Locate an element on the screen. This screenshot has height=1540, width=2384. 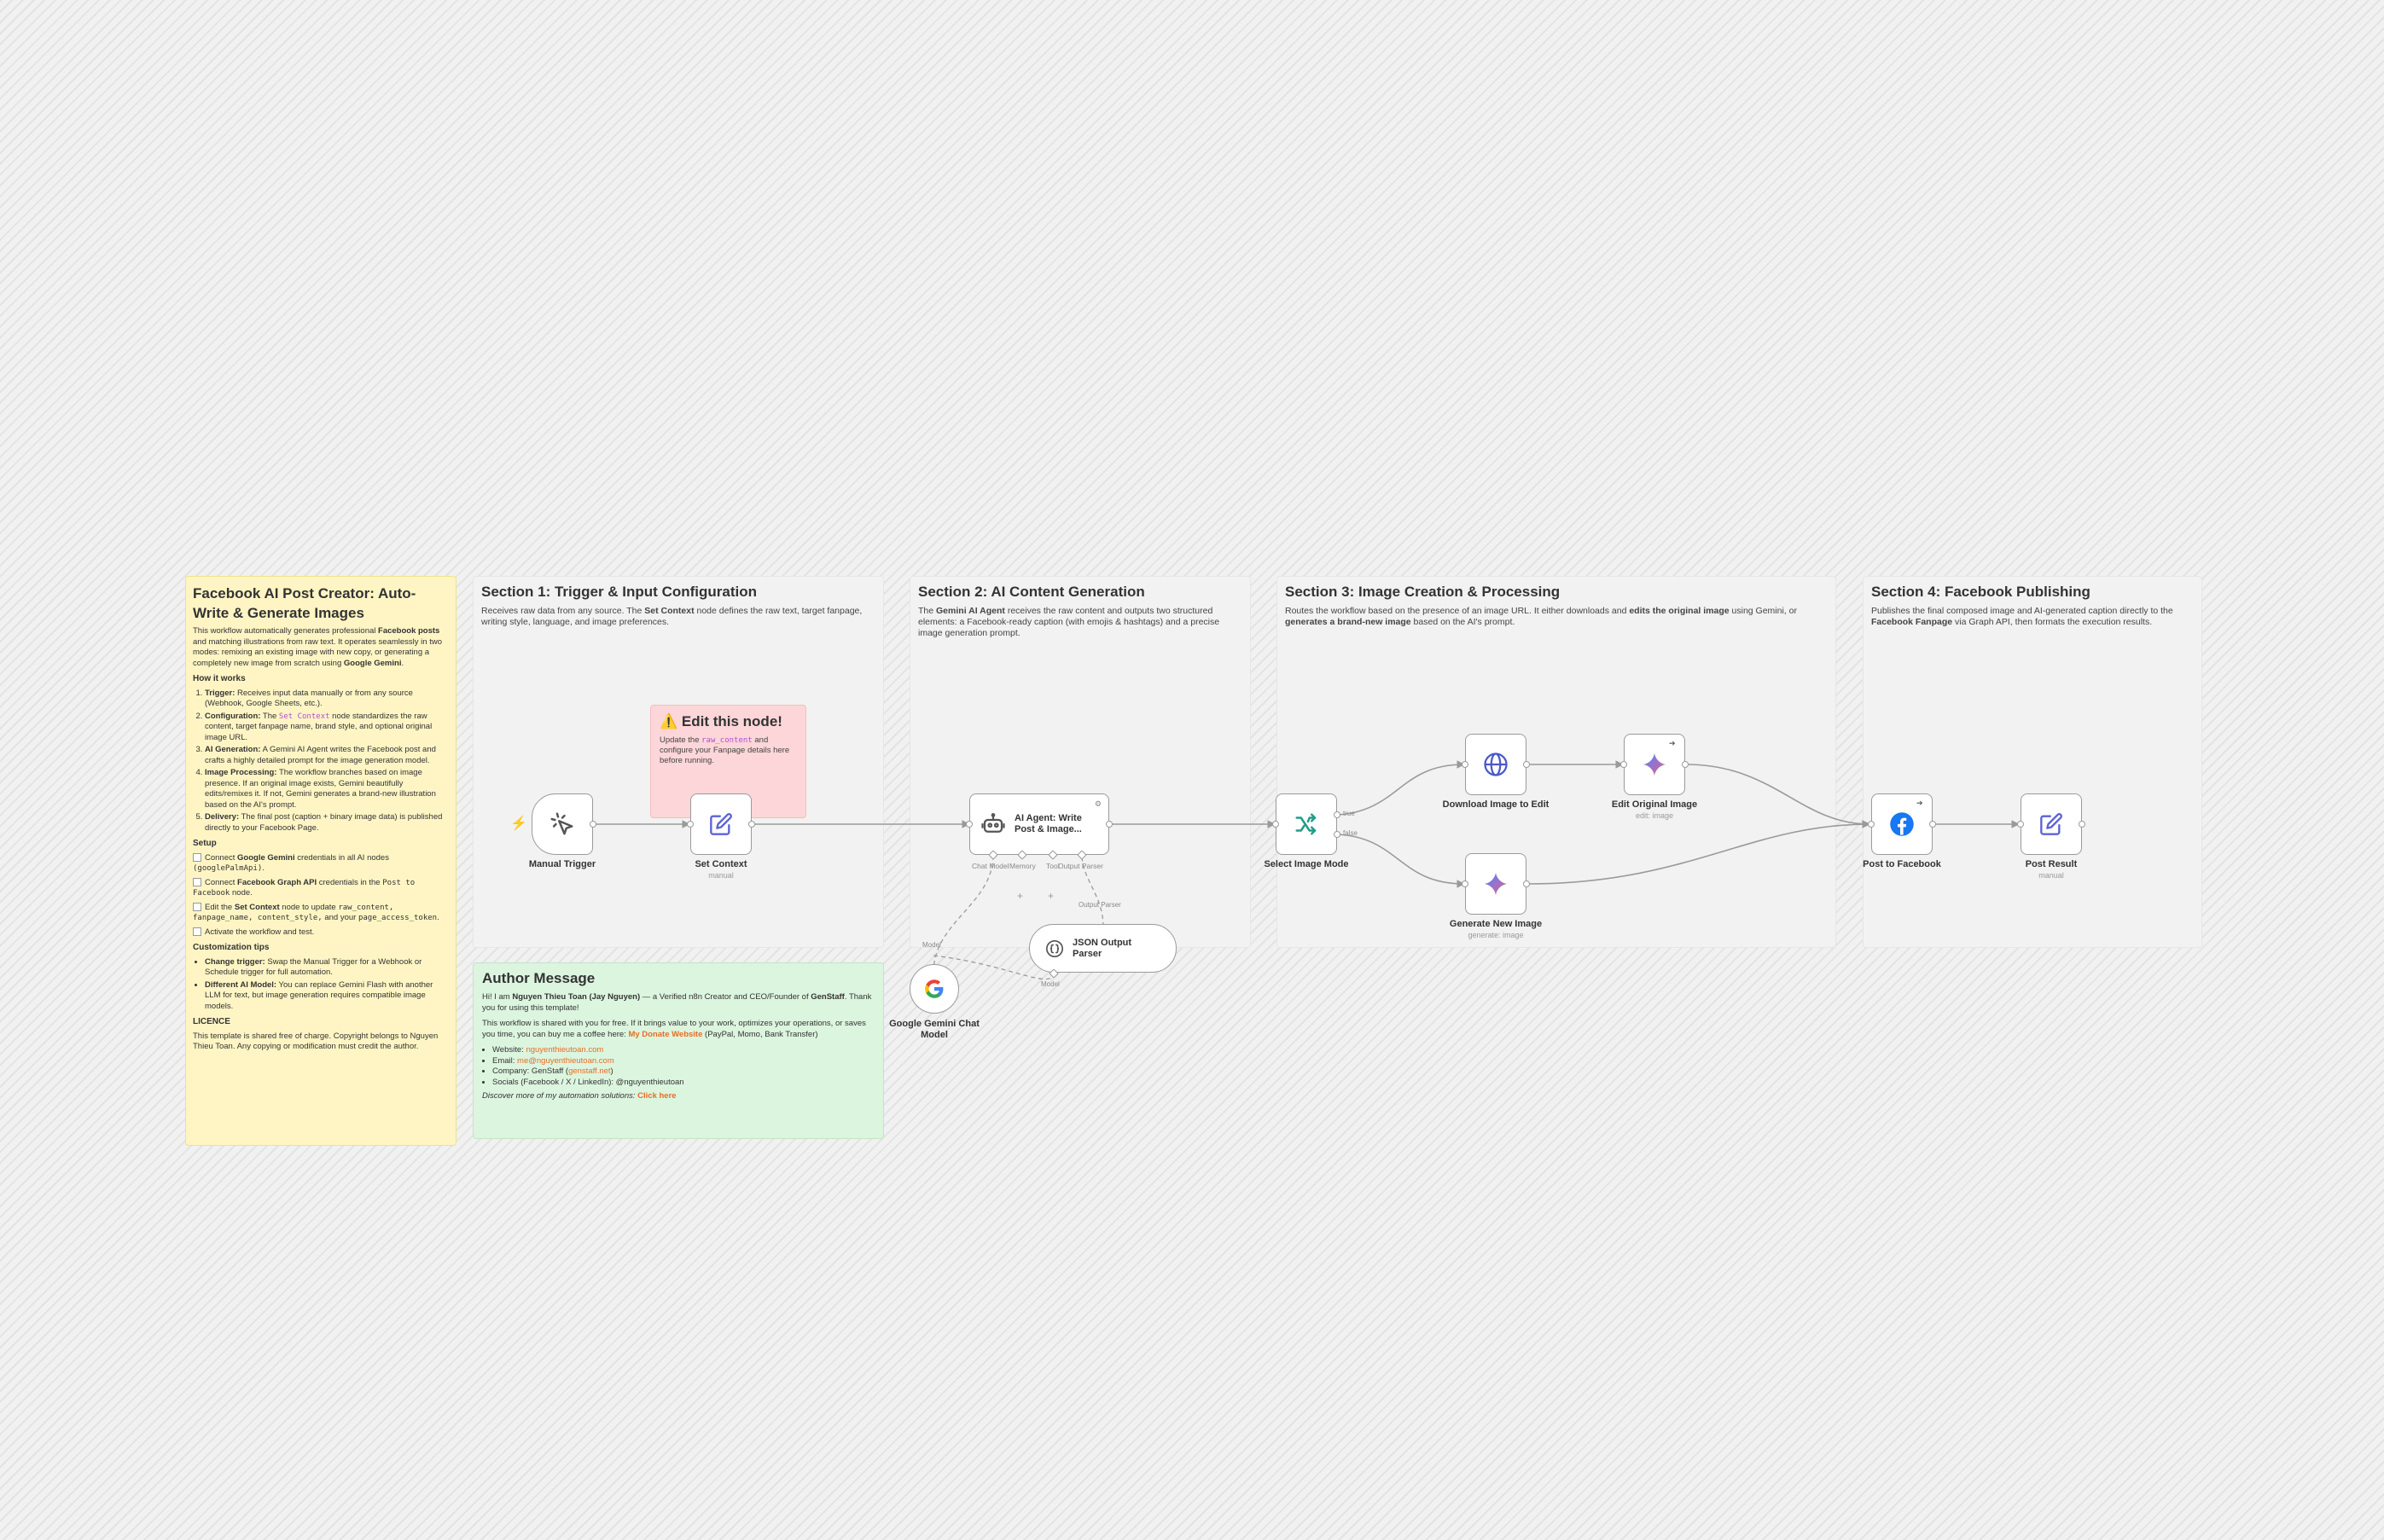
robot-icon is located at coordinates (993, 823).